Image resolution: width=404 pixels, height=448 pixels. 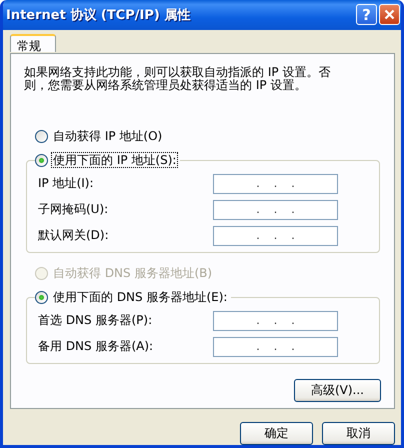 What do you see at coordinates (74, 235) in the screenshot?
I see `field-label: 默认网关(D):` at bounding box center [74, 235].